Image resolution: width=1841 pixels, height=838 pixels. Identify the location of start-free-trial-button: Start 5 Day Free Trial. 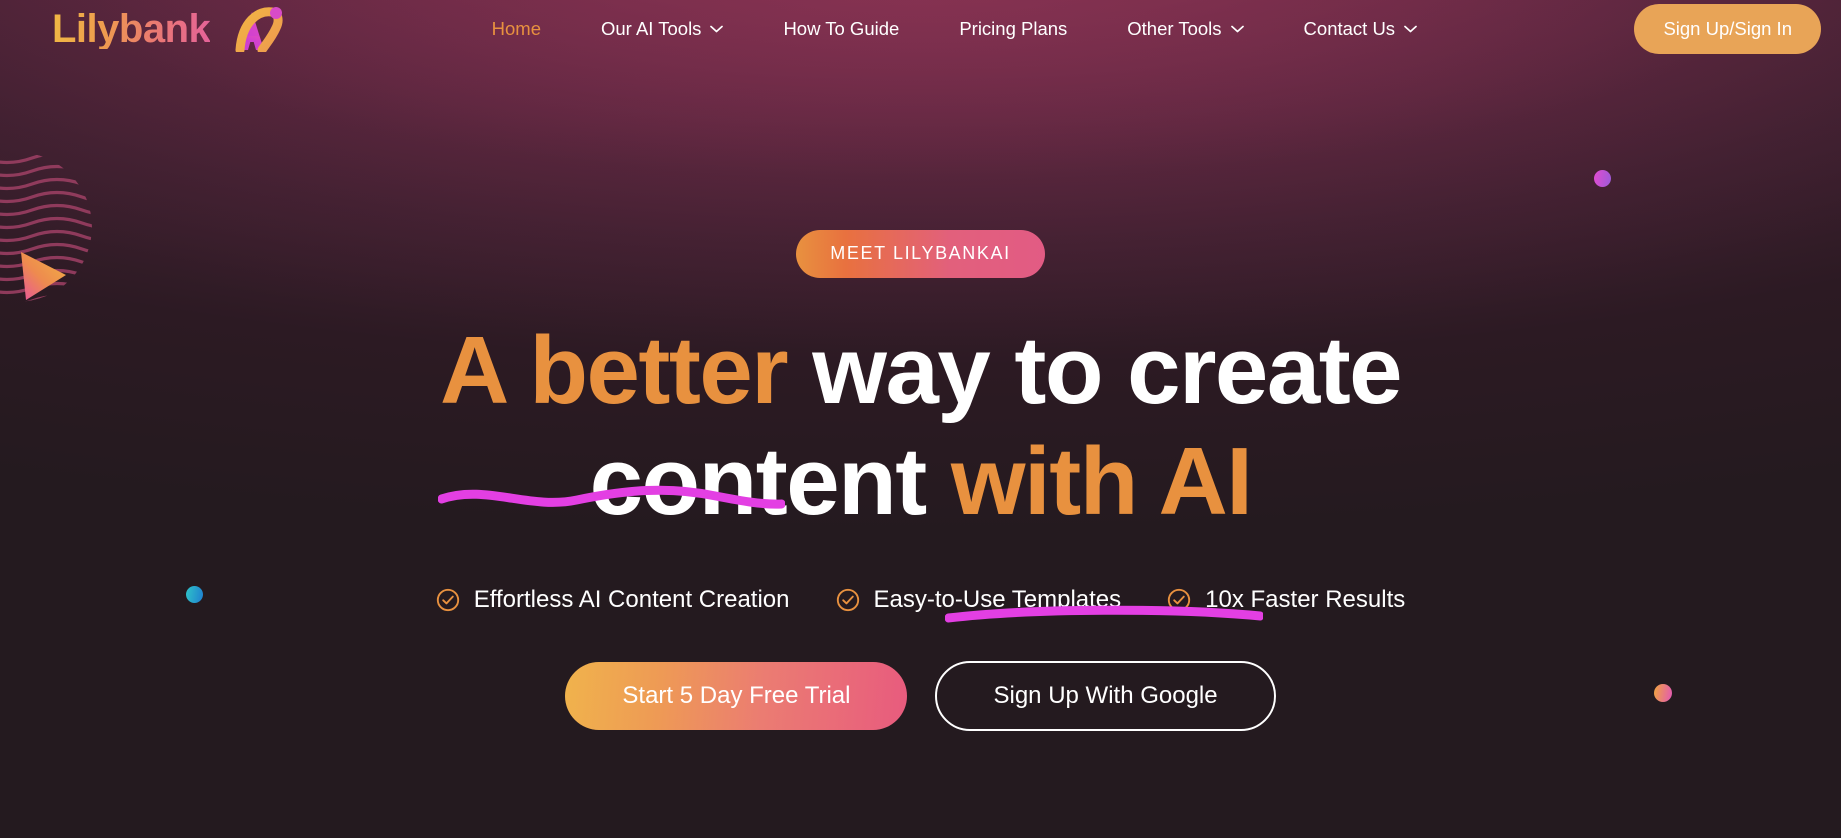
(736, 695).